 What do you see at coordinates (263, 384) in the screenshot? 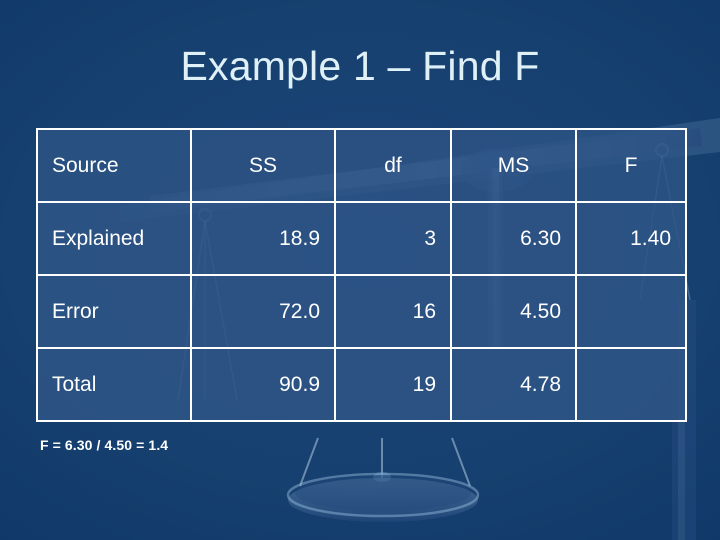
I see `cell-ss-total: 90.9` at bounding box center [263, 384].